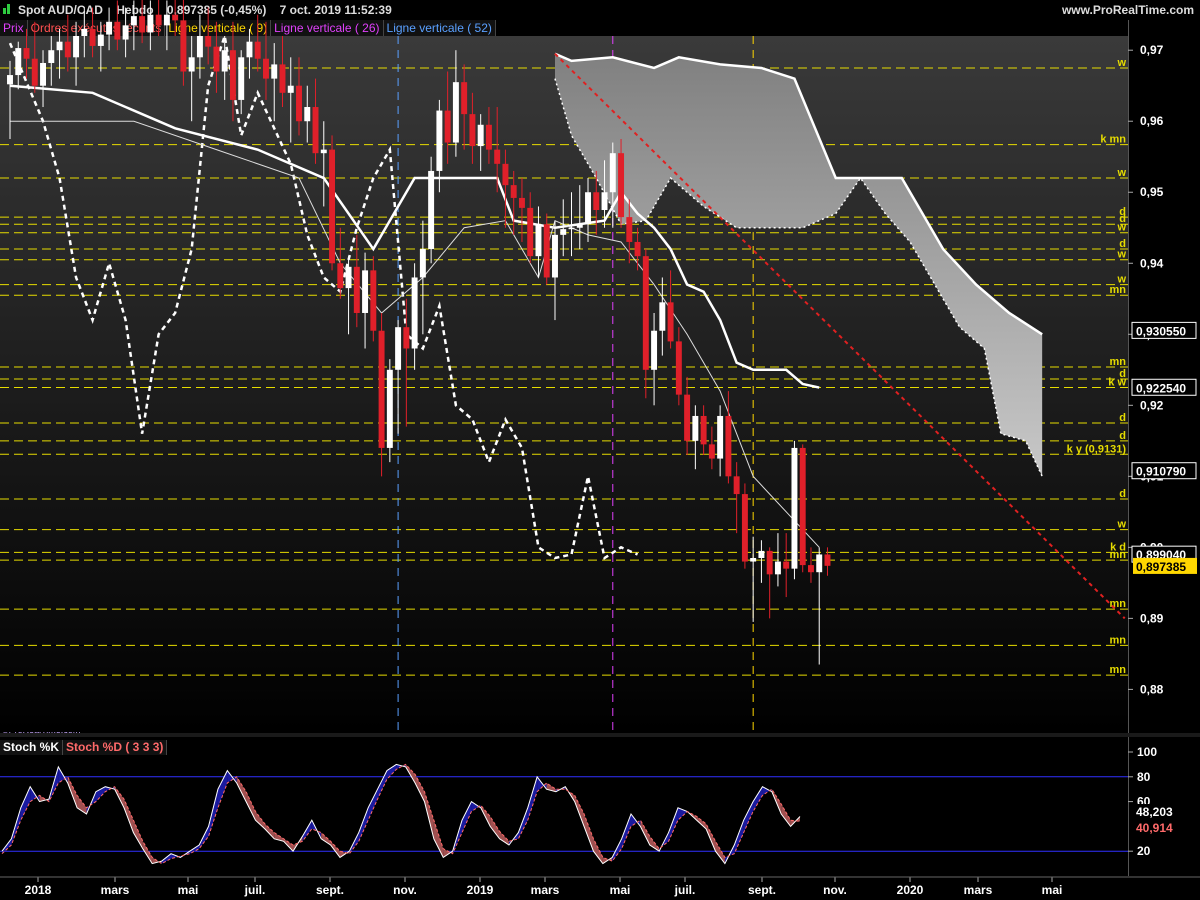  What do you see at coordinates (910, 890) in the screenshot?
I see `x-axis-label: 2020` at bounding box center [910, 890].